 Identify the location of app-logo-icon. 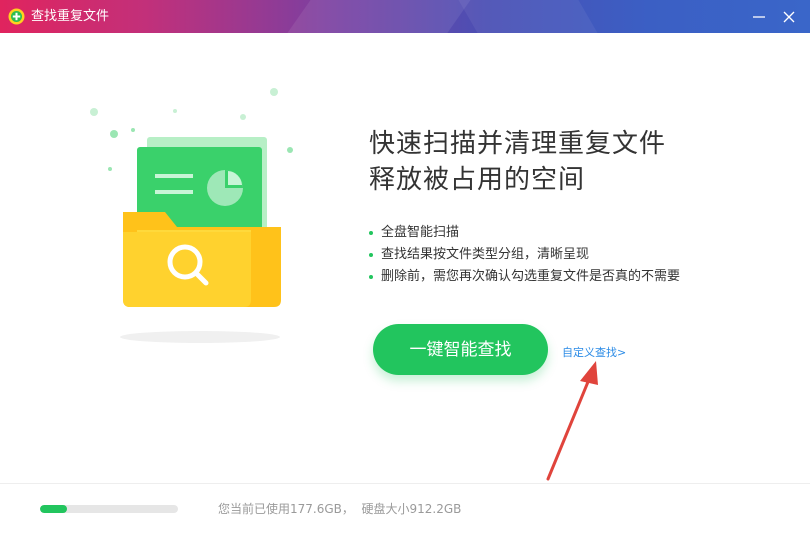
(16, 16).